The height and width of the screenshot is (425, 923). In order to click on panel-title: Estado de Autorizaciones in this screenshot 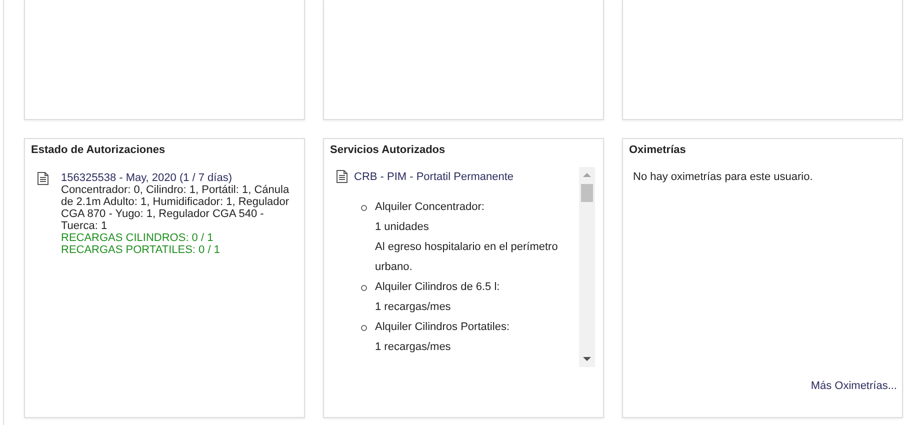, I will do `click(98, 149)`.